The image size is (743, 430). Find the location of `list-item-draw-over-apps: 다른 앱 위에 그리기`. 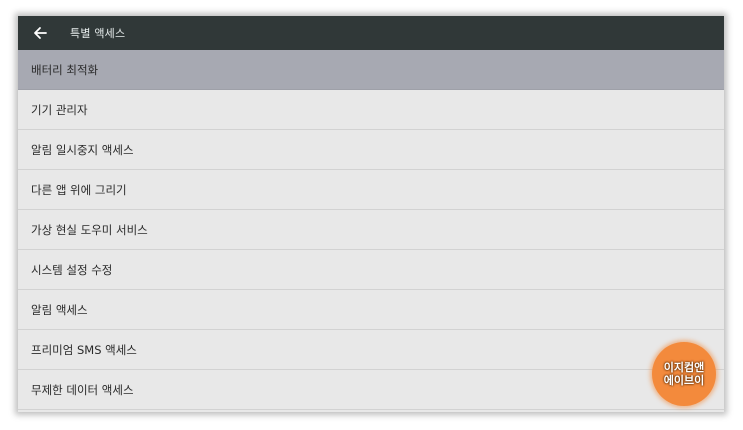

list-item-draw-over-apps: 다른 앱 위에 그리기 is located at coordinates (371, 190).